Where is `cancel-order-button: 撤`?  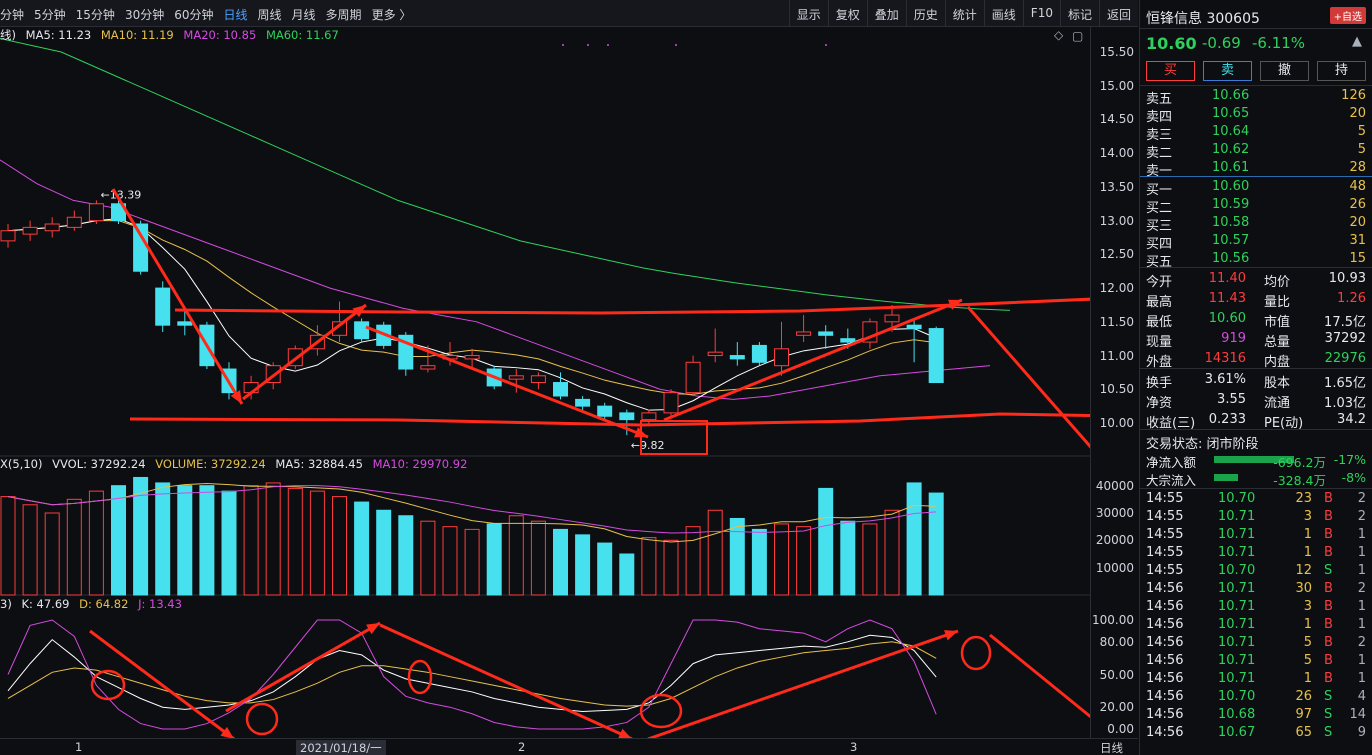
cancel-order-button: 撤 is located at coordinates (1284, 71).